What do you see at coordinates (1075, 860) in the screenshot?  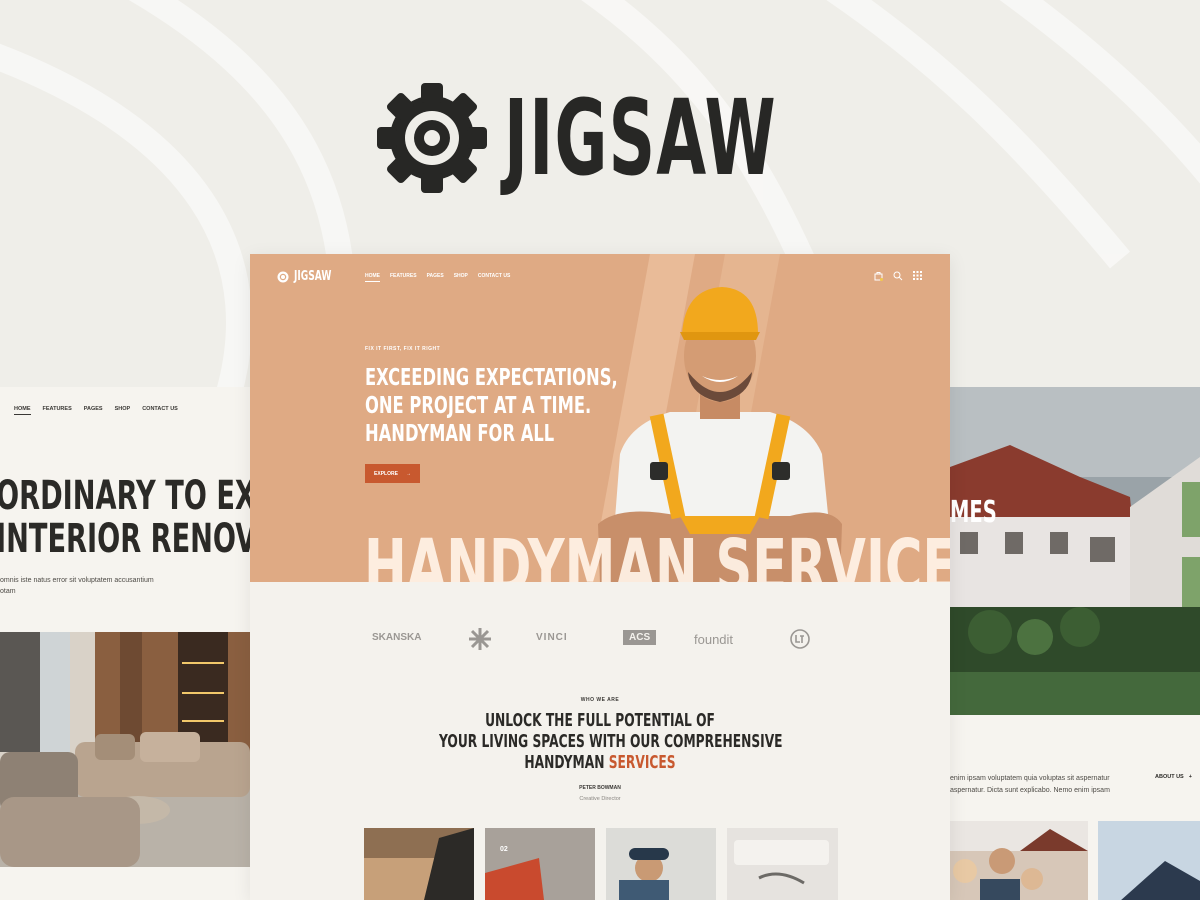 I see `right-thumbnails` at bounding box center [1075, 860].